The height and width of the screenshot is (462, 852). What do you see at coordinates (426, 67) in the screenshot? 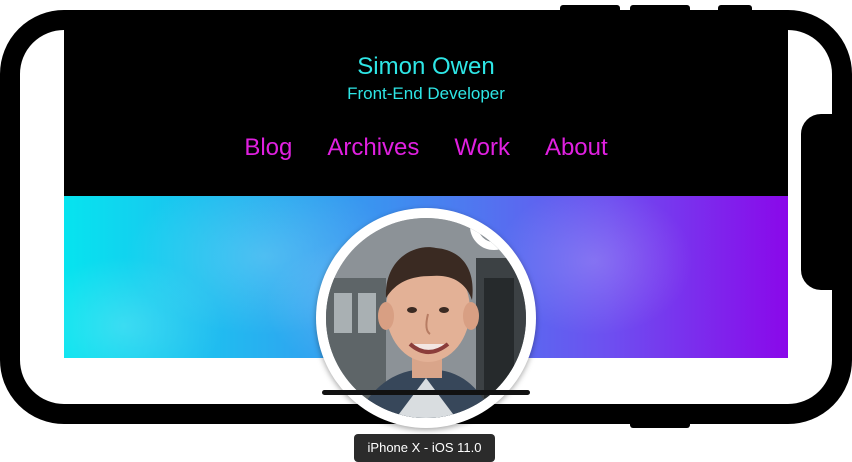
I see `site-title: Simon Owen` at bounding box center [426, 67].